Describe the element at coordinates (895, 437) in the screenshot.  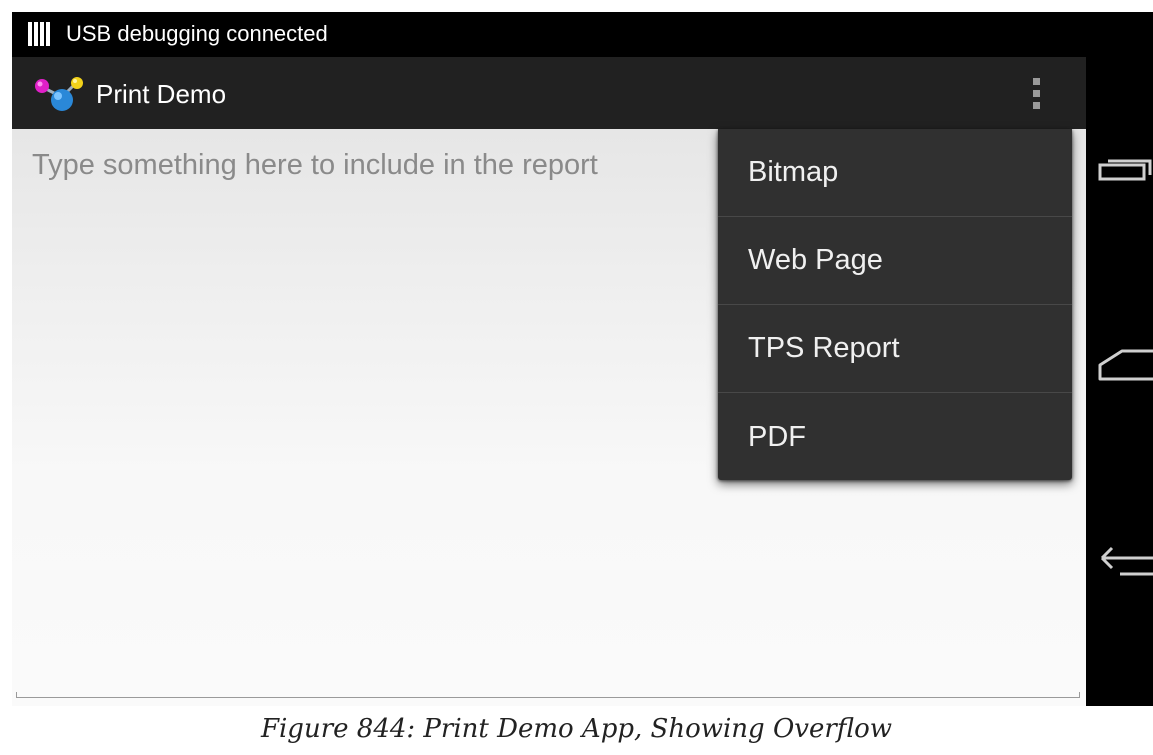
I see `menu-item-pdf: PDF` at that location.